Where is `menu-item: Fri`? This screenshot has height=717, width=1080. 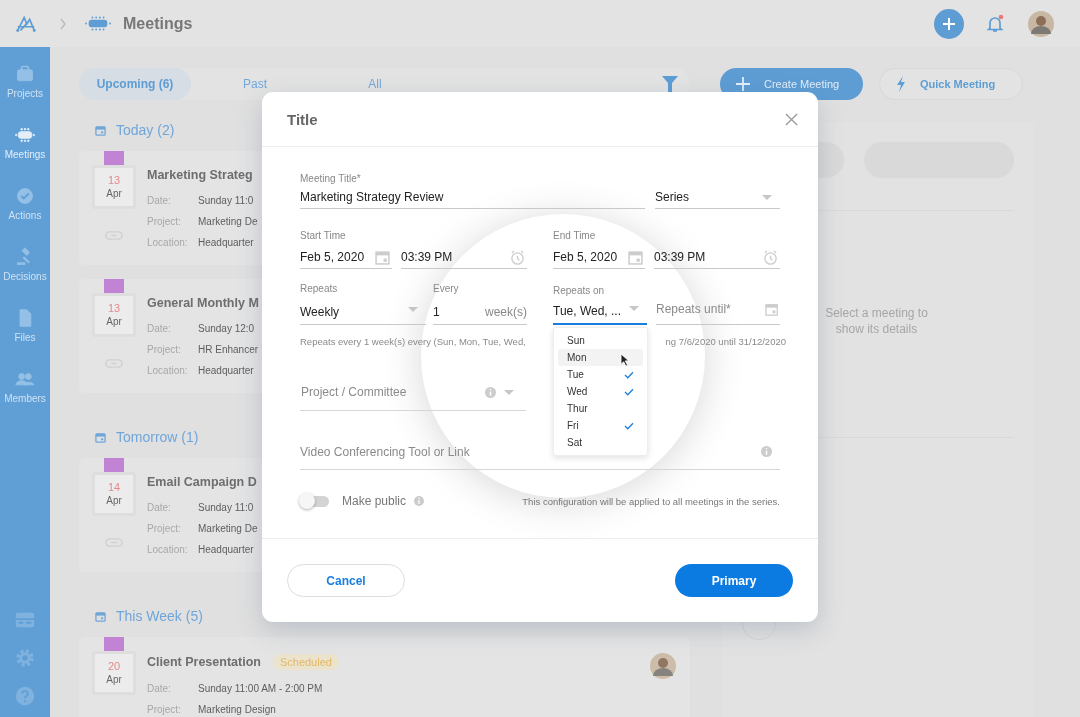 menu-item: Fri is located at coordinates (600, 425).